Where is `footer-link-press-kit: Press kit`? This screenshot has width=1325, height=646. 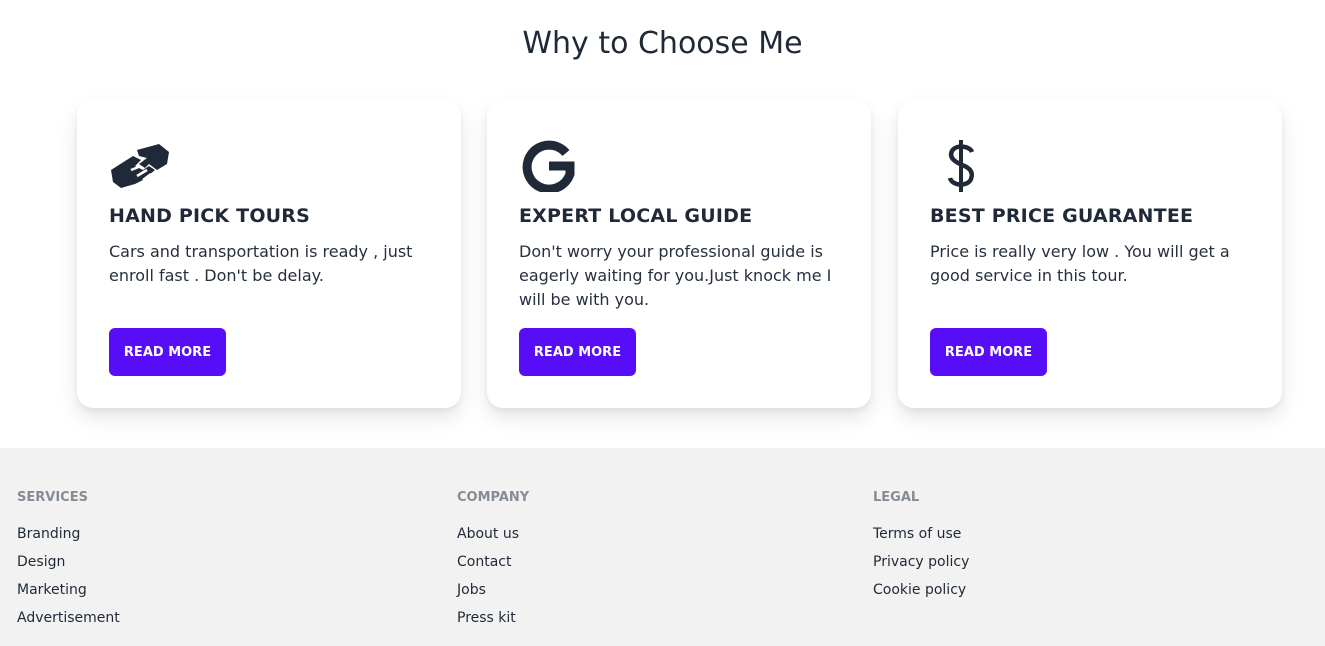
footer-link-press-kit: Press kit is located at coordinates (493, 624).